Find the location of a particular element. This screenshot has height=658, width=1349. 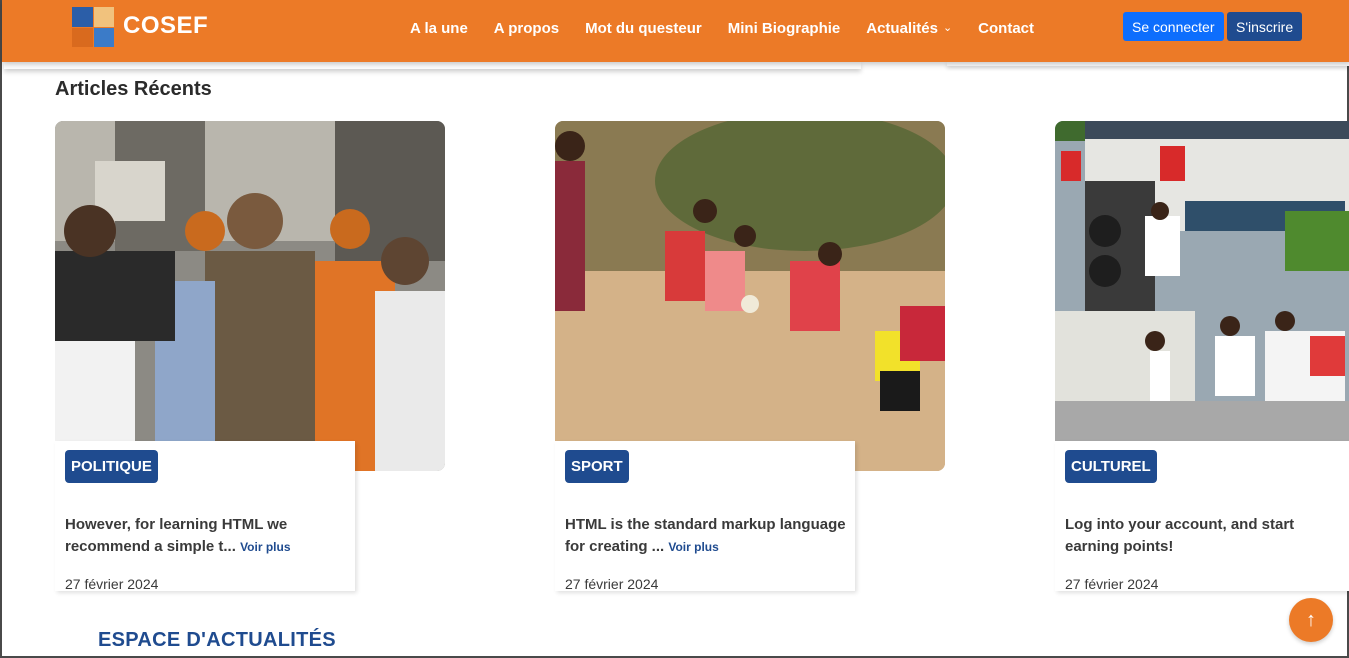

arrow-up-icon: ↑ is located at coordinates (1311, 619).